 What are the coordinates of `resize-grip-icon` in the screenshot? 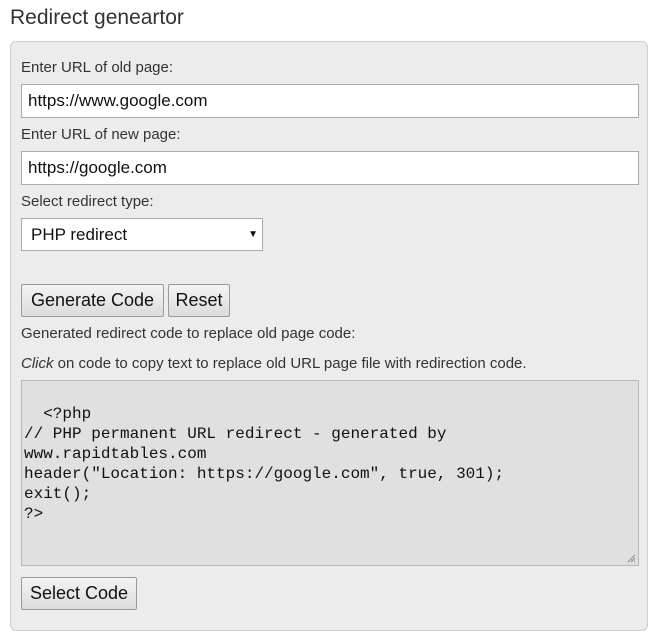 It's located at (631, 558).